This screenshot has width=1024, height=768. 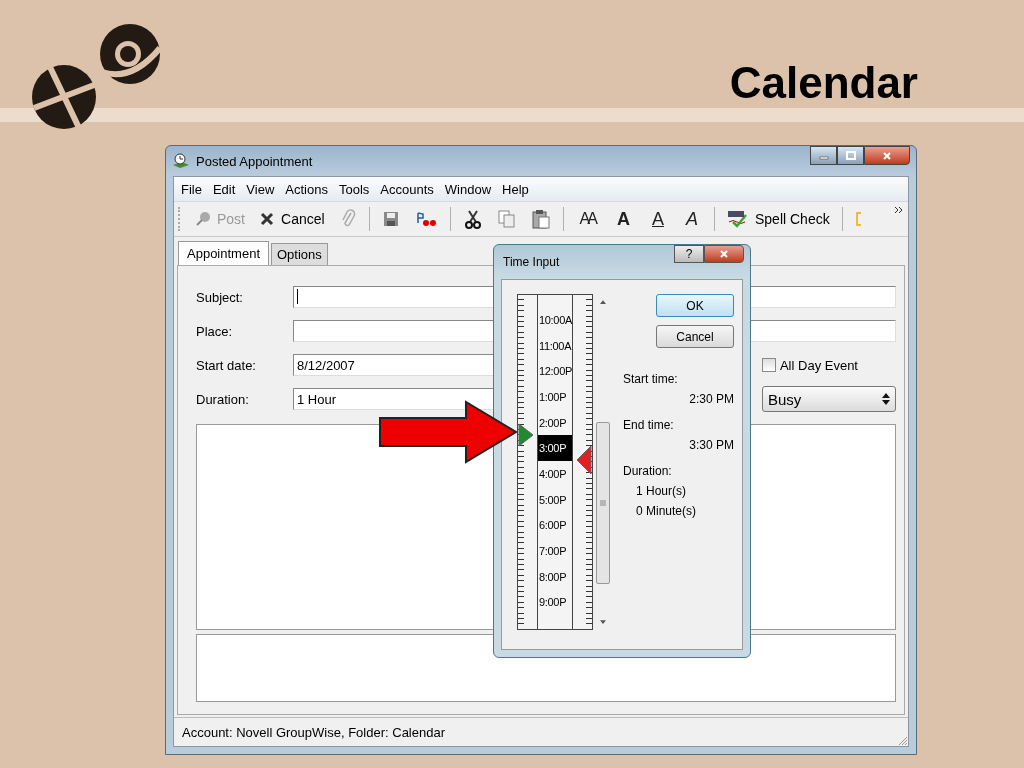 I want to click on window-title: Posted Appointment, so click(x=254, y=161).